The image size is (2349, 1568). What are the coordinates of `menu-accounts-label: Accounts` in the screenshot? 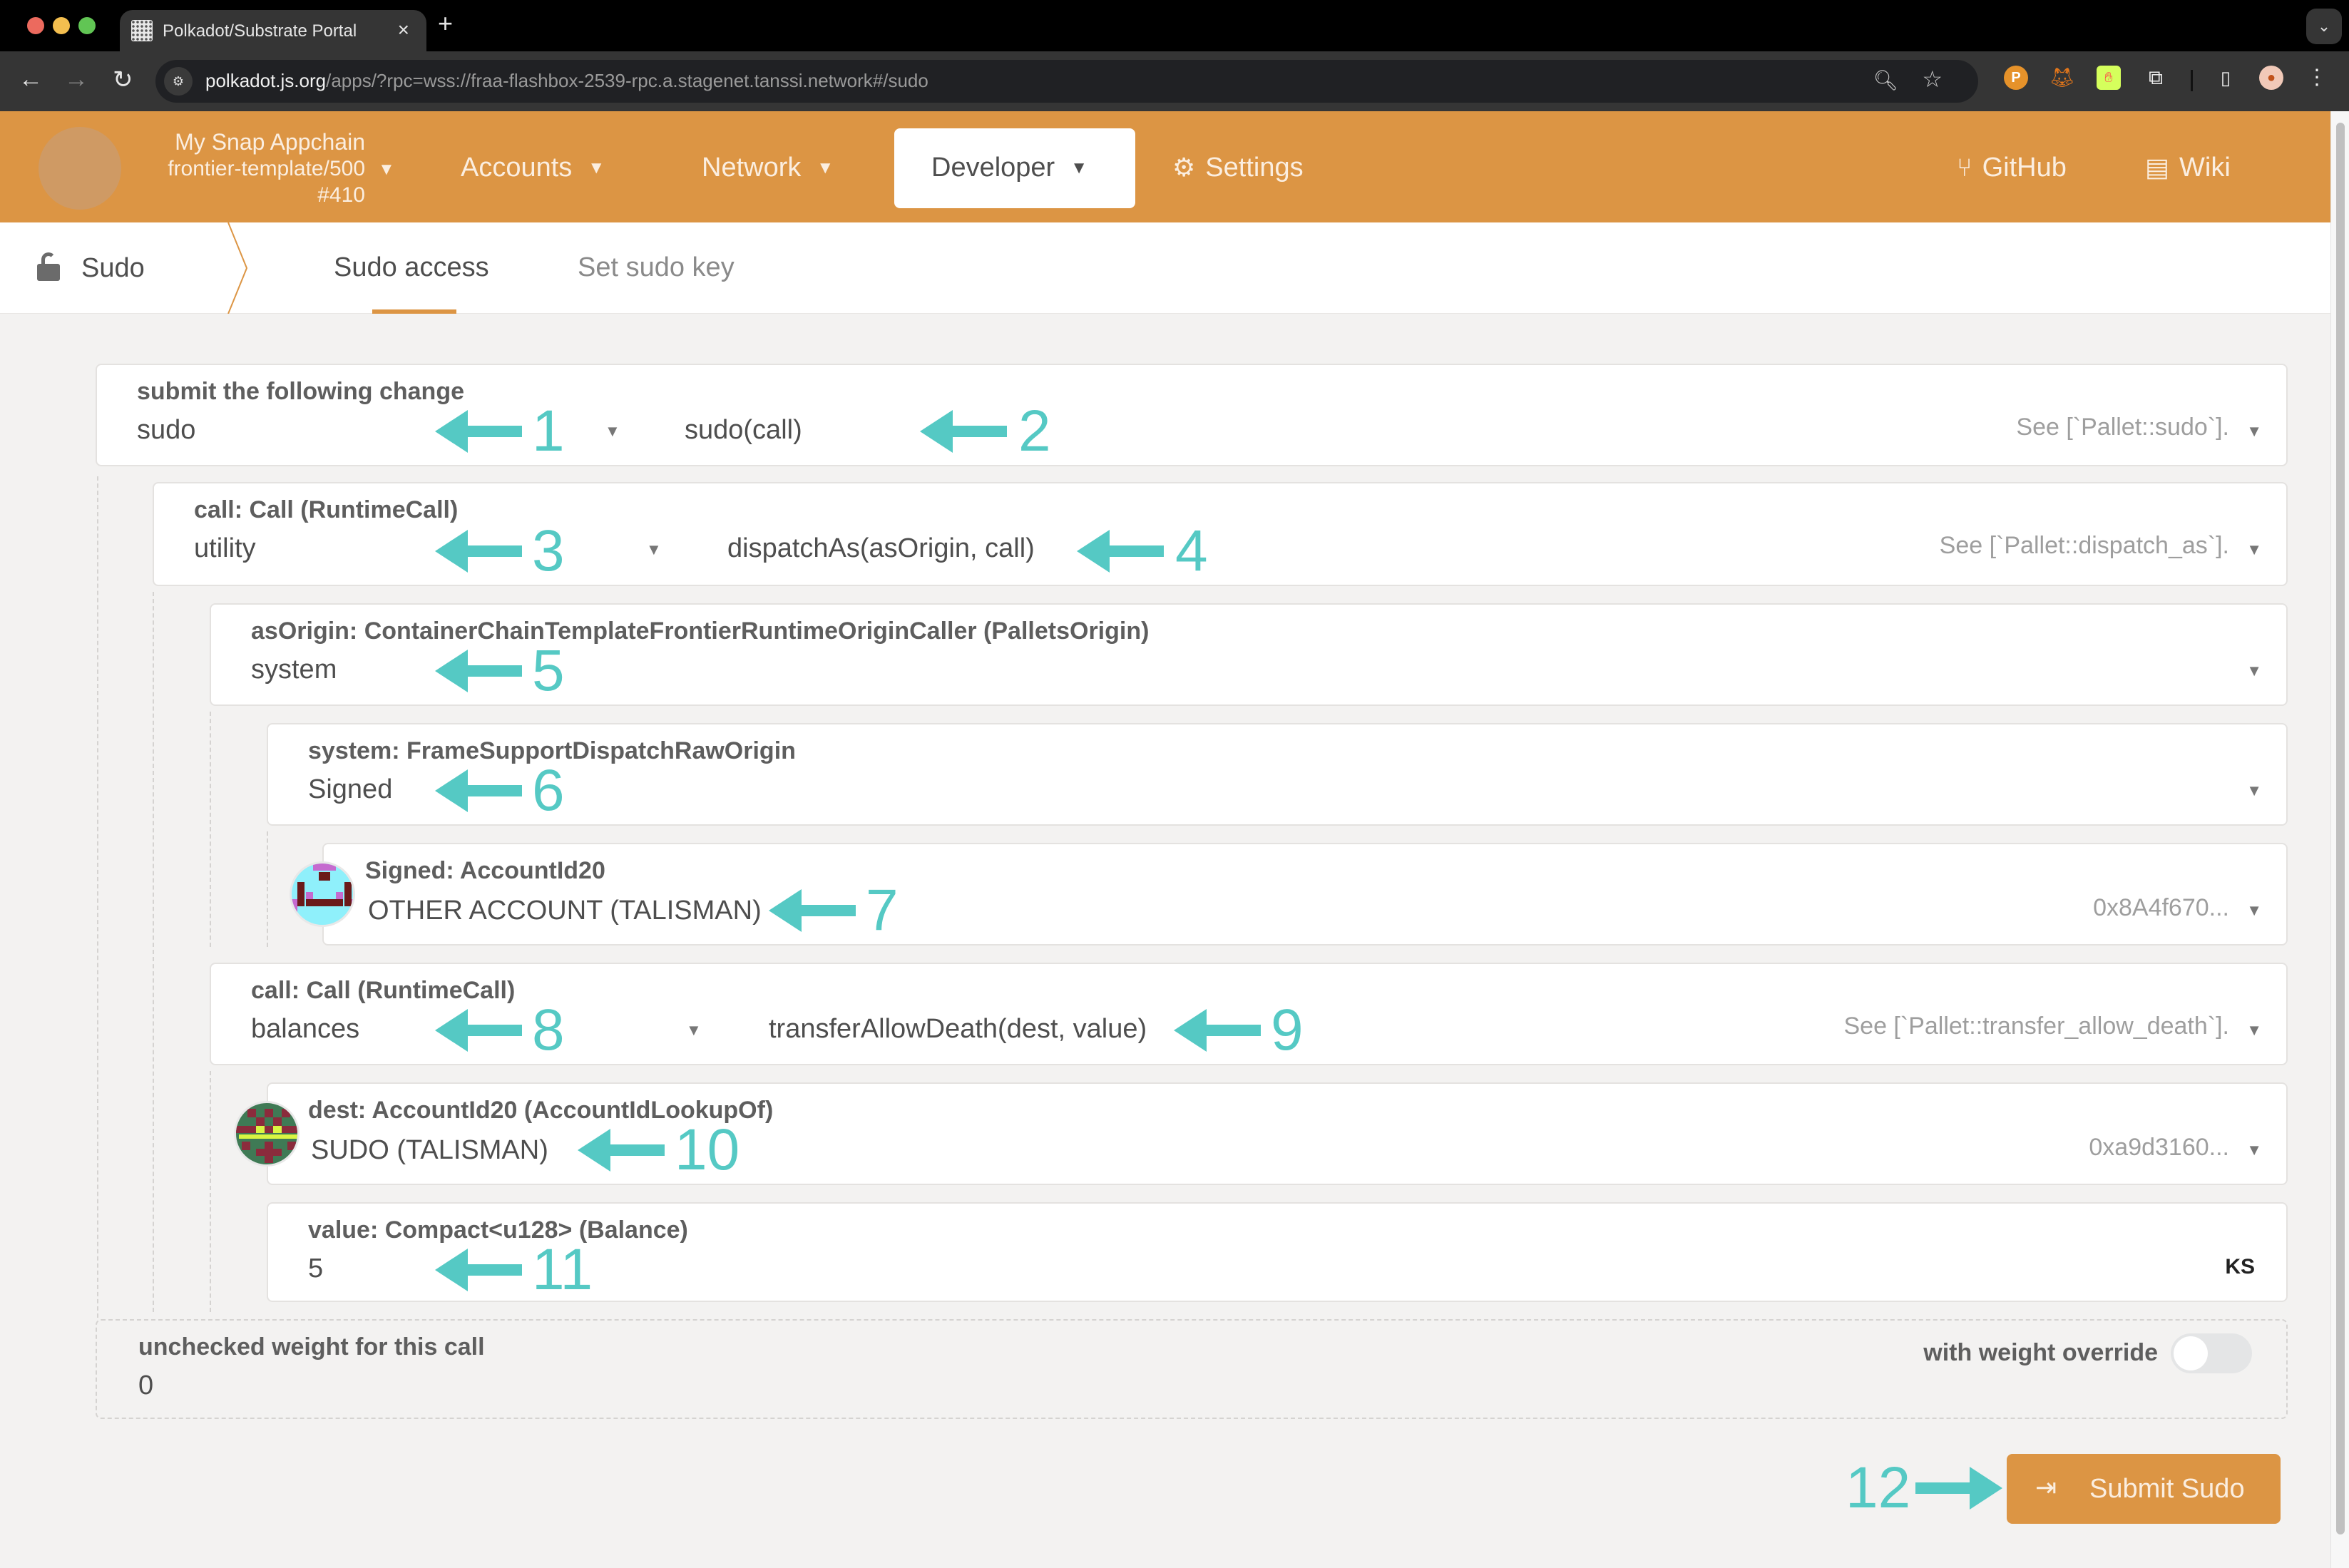 It's located at (517, 168).